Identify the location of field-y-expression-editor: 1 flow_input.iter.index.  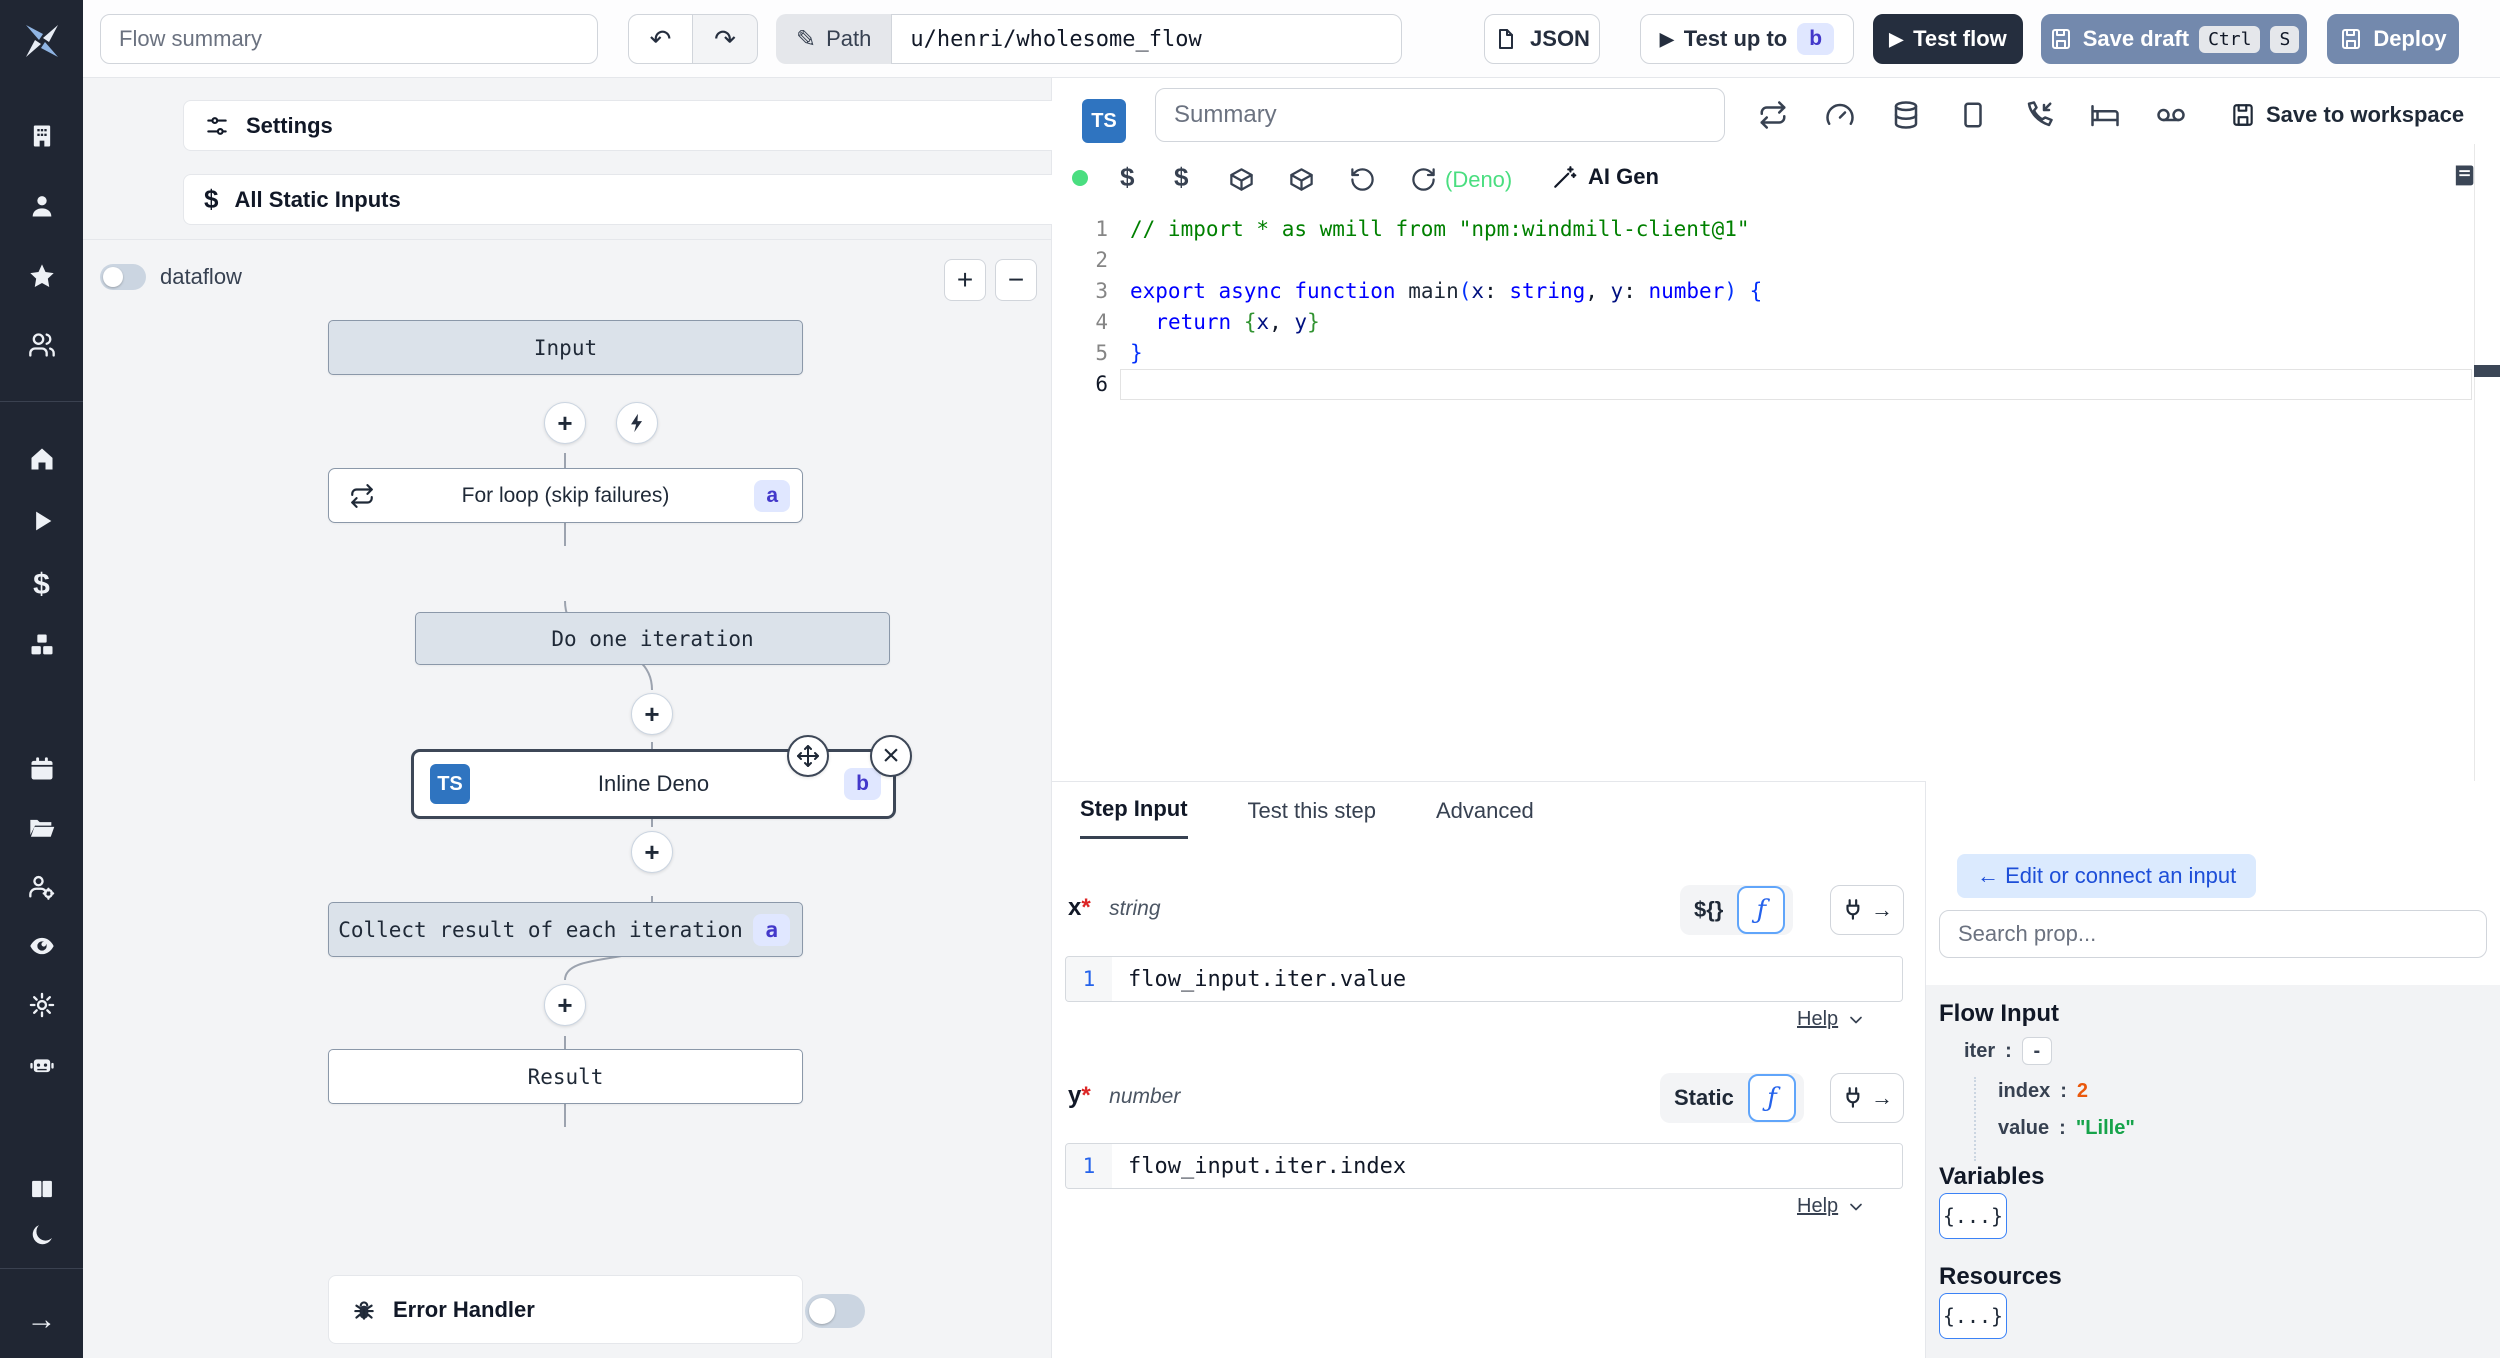
(1484, 1166).